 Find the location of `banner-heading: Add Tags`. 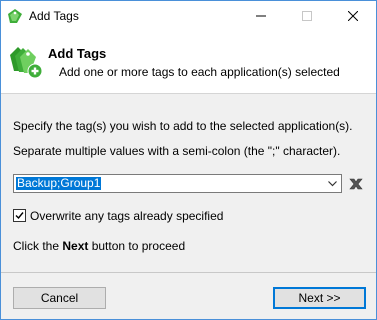

banner-heading: Add Tags is located at coordinates (77, 53).